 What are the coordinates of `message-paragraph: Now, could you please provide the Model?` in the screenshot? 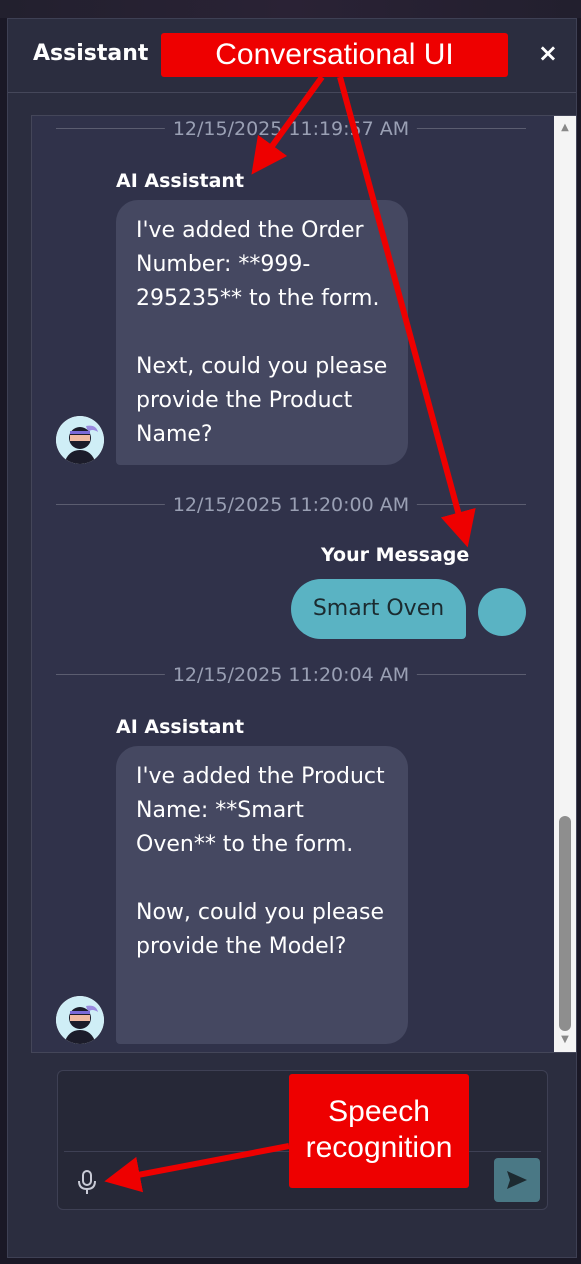 It's located at (260, 929).